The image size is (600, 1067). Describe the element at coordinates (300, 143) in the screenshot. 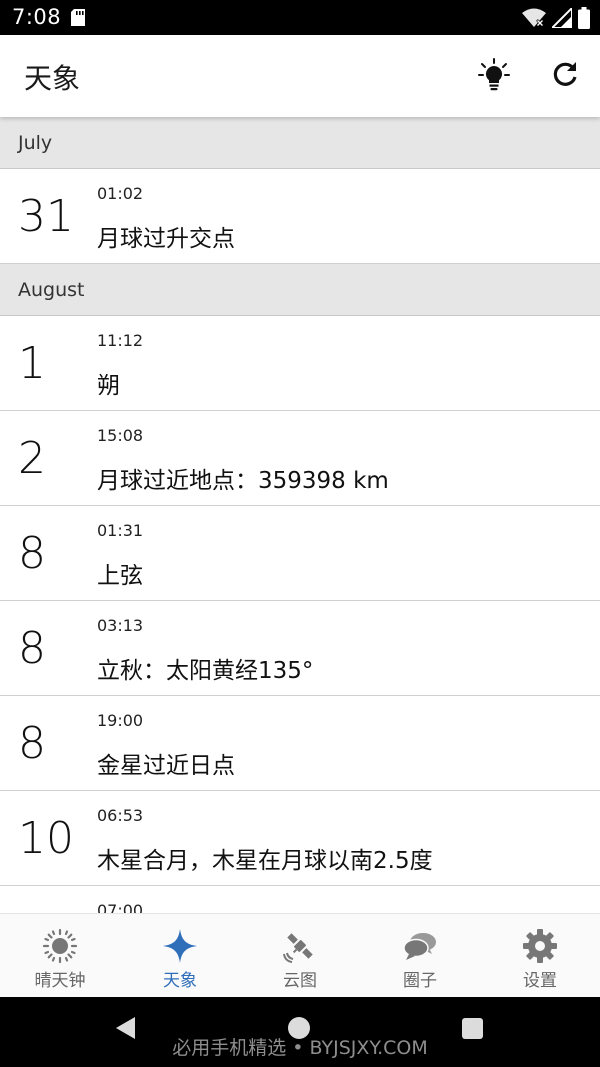

I see `section-header-july: July` at that location.